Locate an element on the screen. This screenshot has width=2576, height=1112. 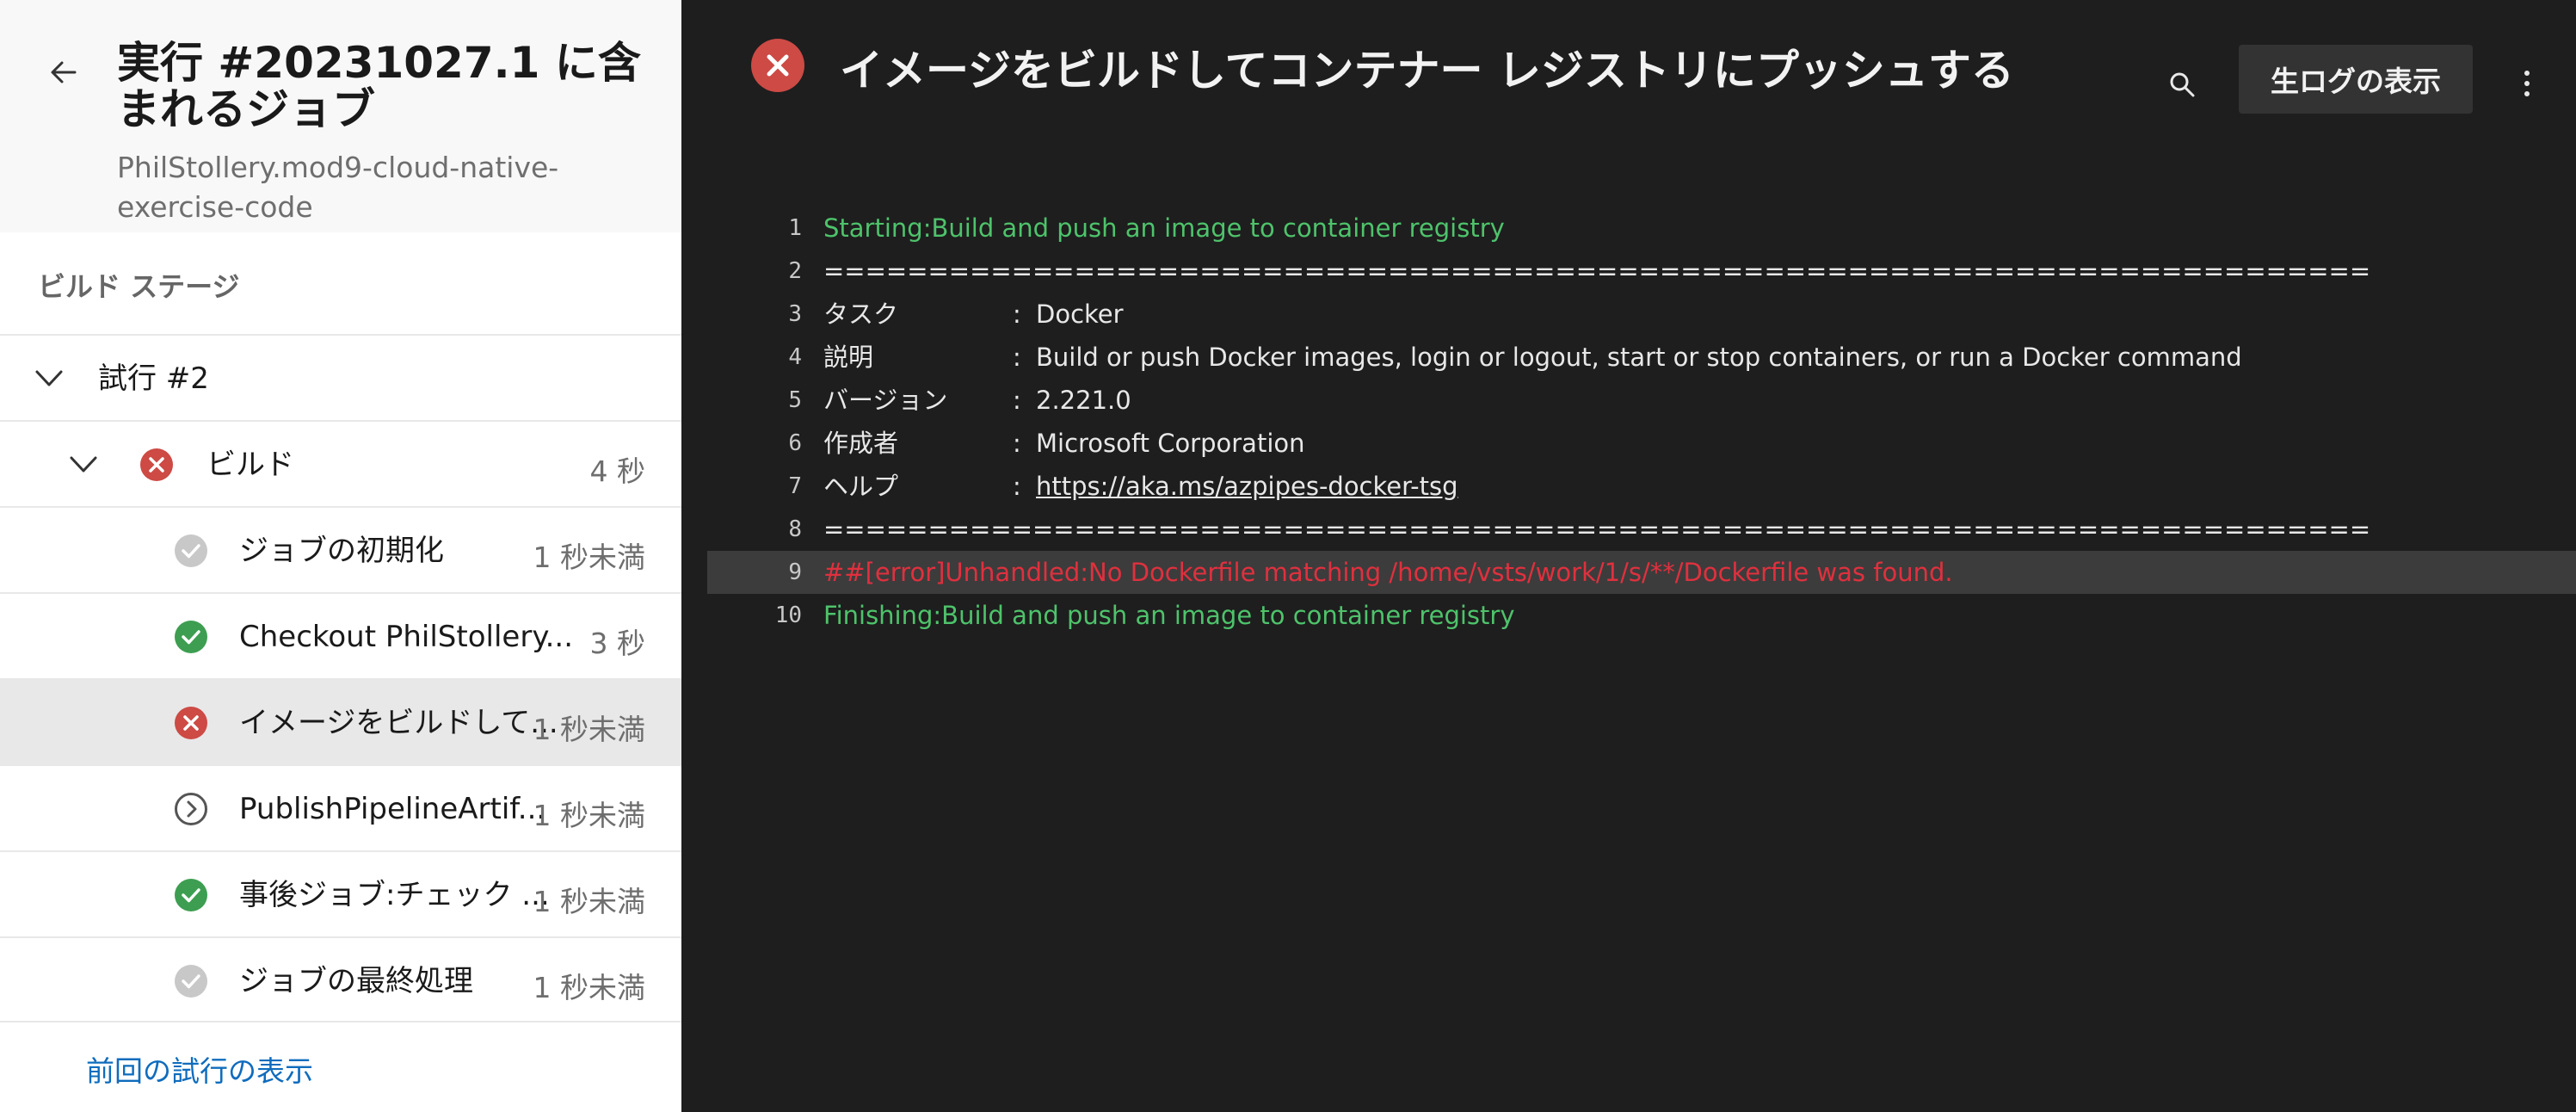
more-vertical-icon is located at coordinates (2527, 83).